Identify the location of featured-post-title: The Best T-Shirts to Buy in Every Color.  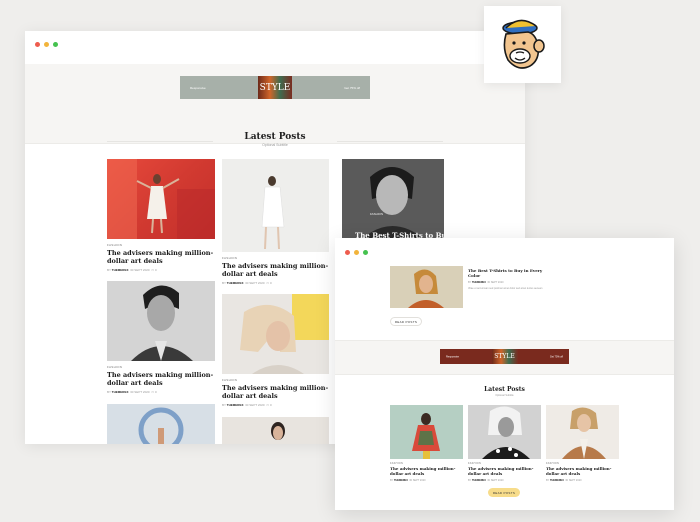
(508, 273).